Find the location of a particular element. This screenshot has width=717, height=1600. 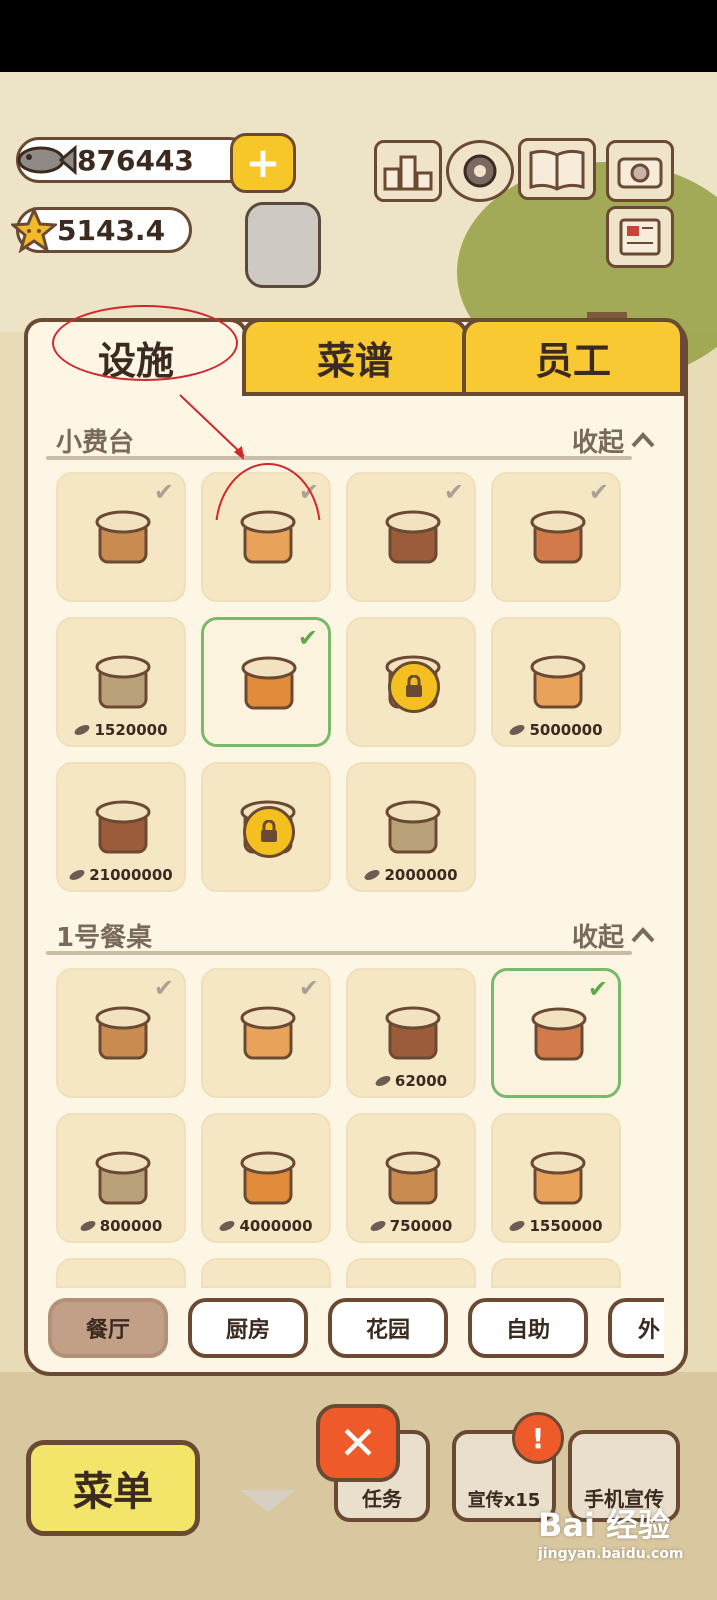

category-tab-label: 餐厅 is located at coordinates (107, 1330).